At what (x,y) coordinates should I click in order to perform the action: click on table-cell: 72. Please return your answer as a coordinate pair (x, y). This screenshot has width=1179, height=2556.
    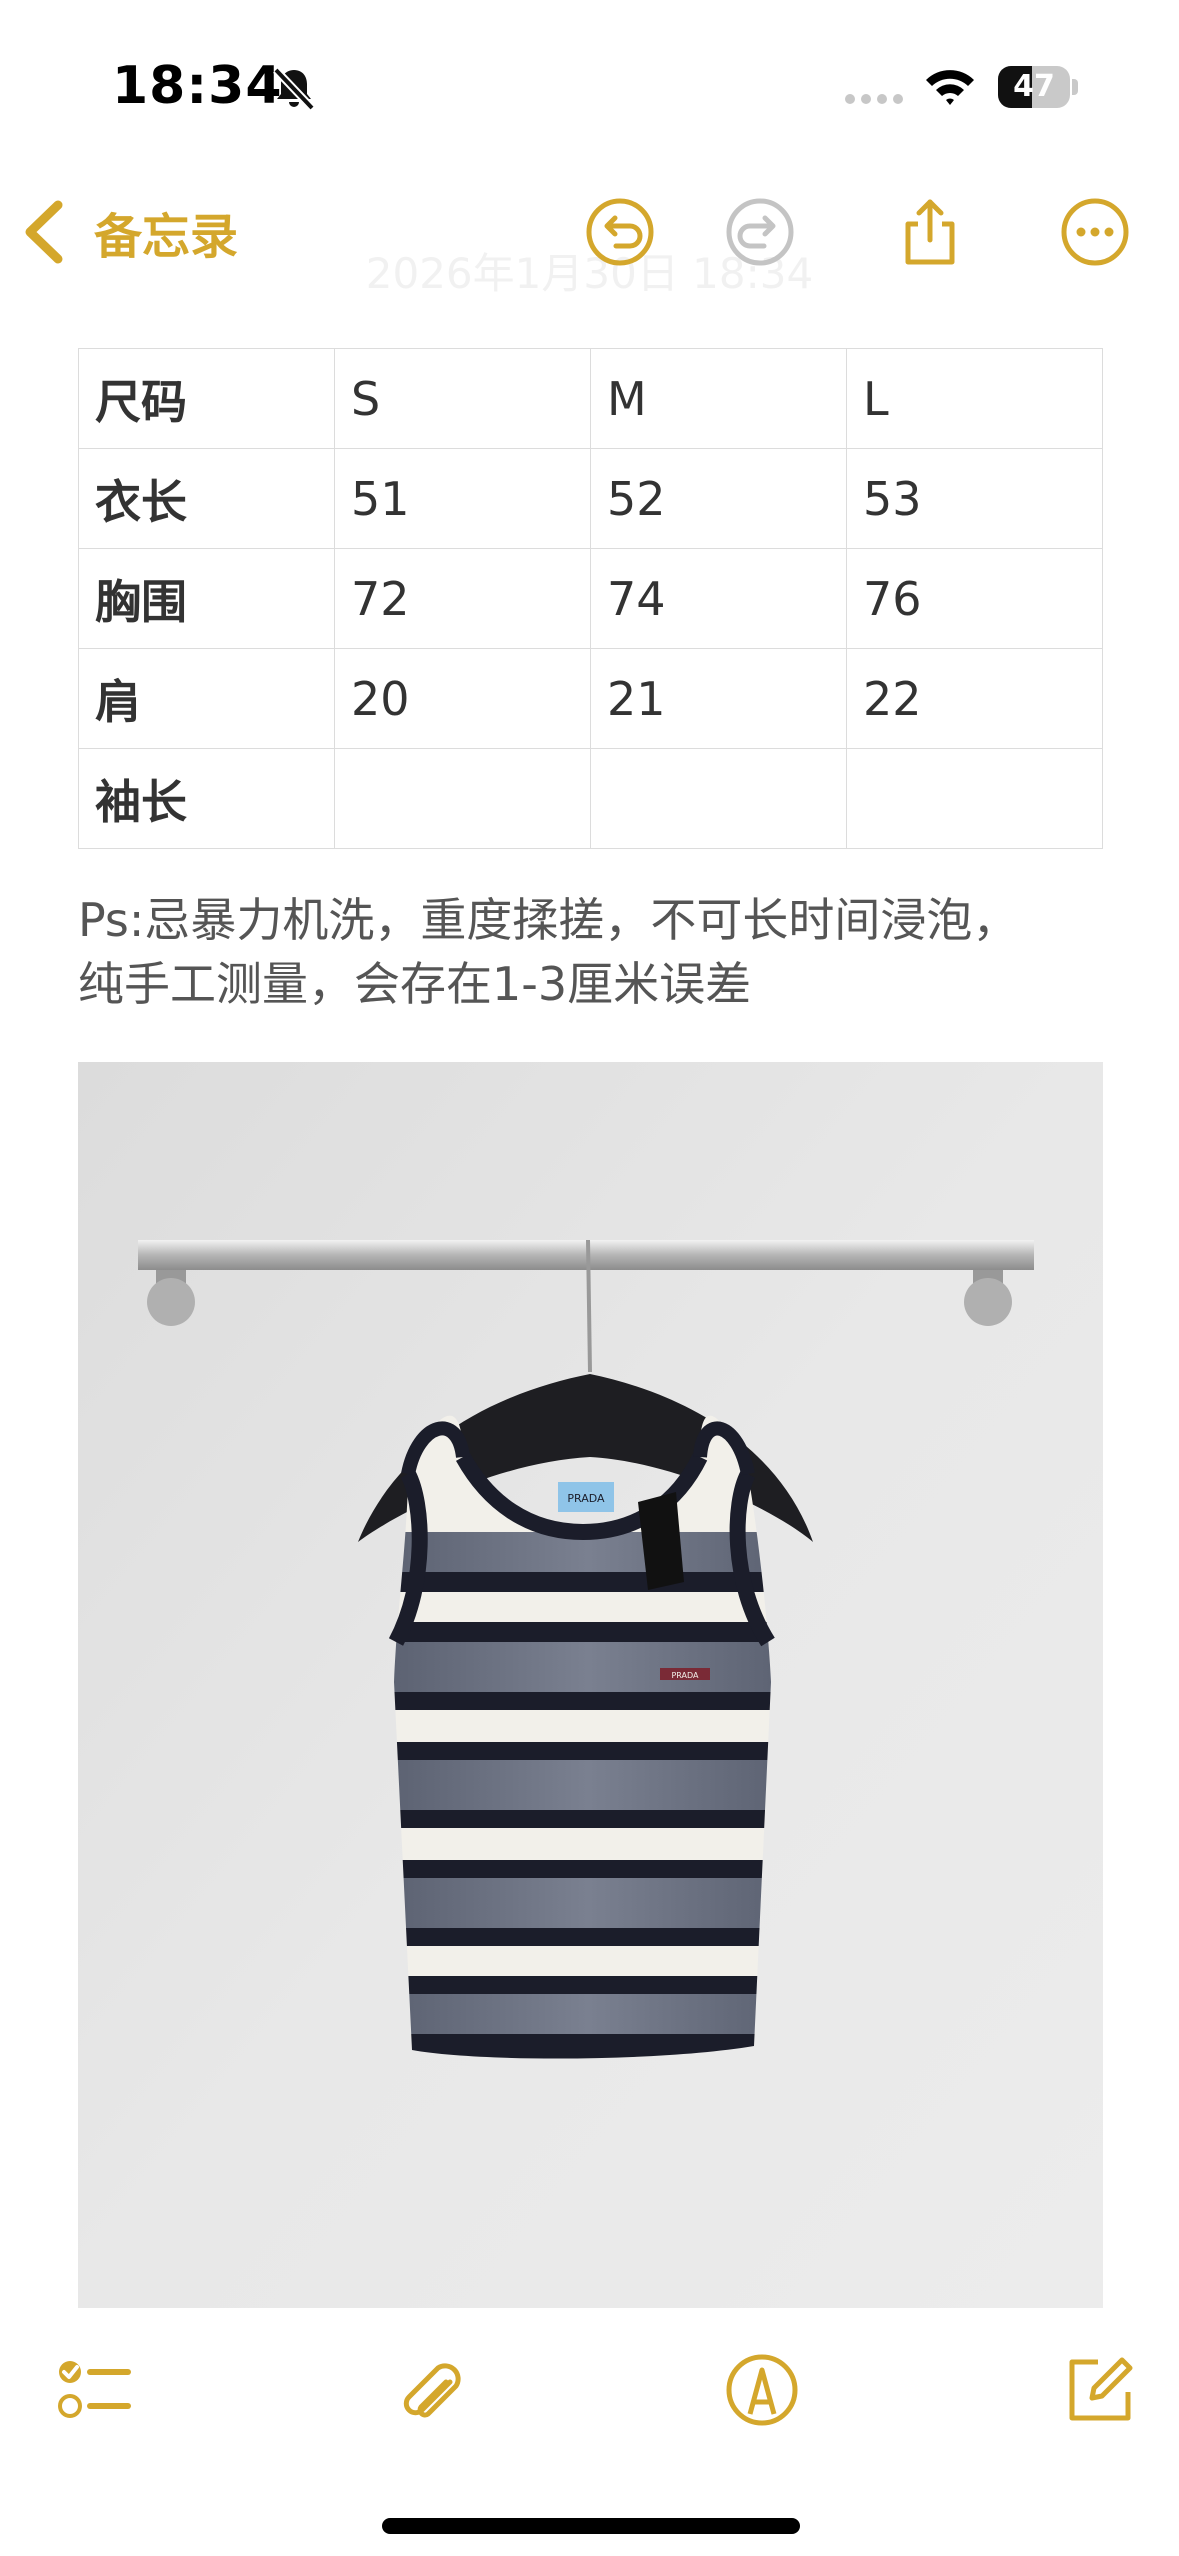
    Looking at the image, I should click on (462, 598).